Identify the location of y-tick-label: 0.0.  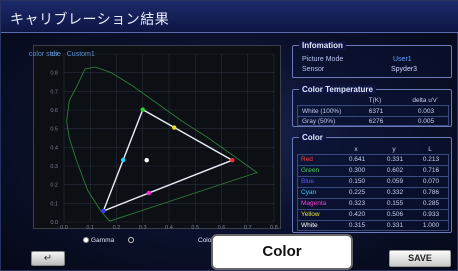
(54, 223).